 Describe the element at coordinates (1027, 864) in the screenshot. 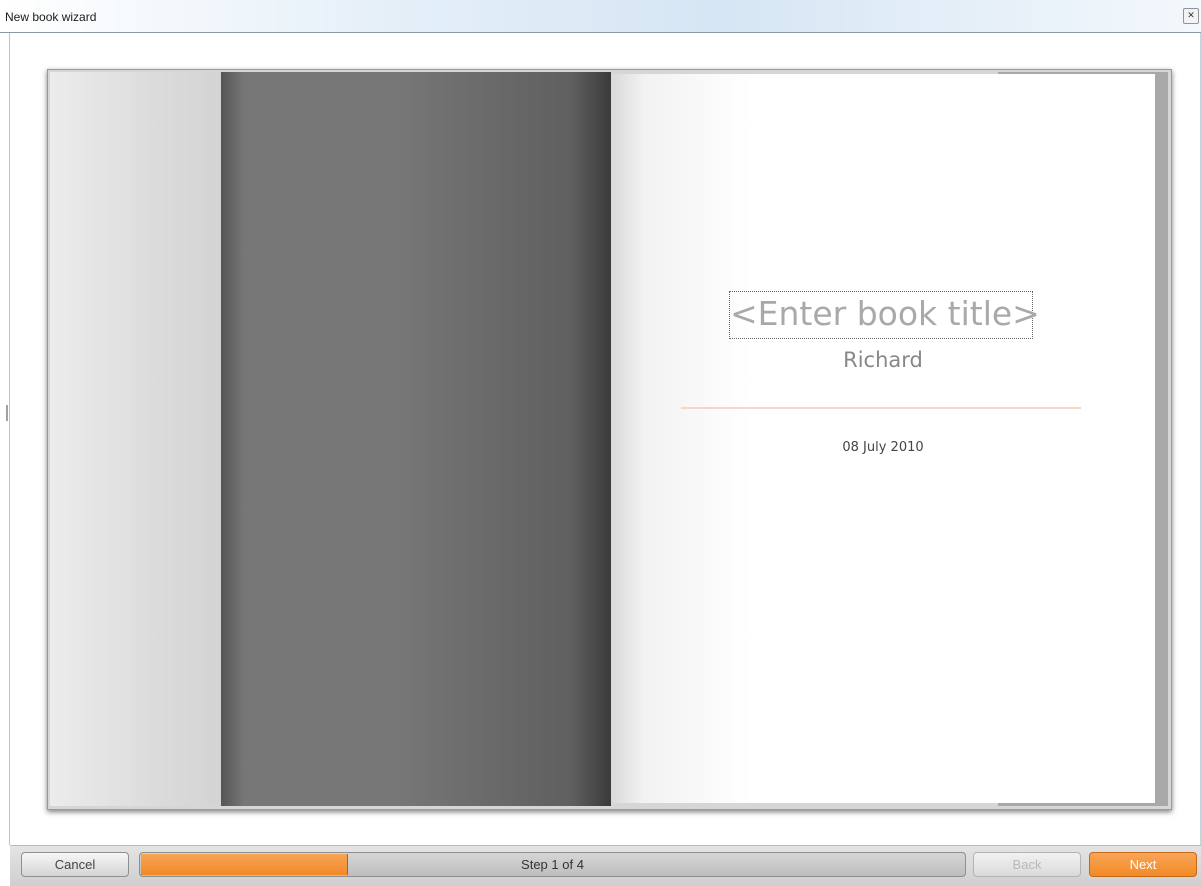

I see `back-button: Back` at that location.